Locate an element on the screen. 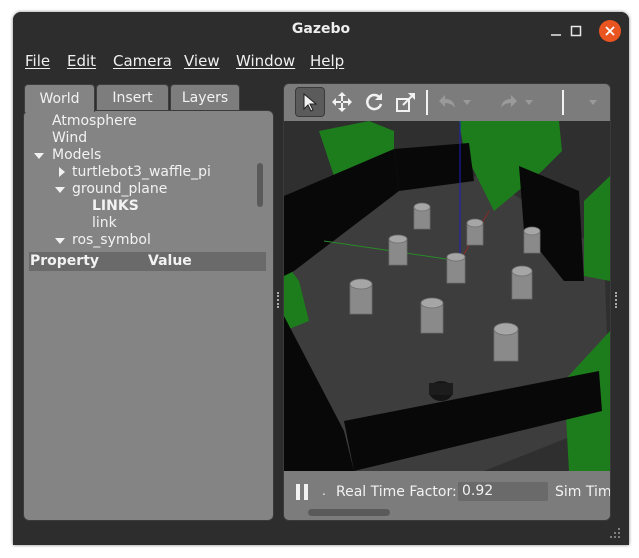 Image resolution: width=639 pixels, height=558 pixels. title-bar: Gazebo is located at coordinates (321, 30).